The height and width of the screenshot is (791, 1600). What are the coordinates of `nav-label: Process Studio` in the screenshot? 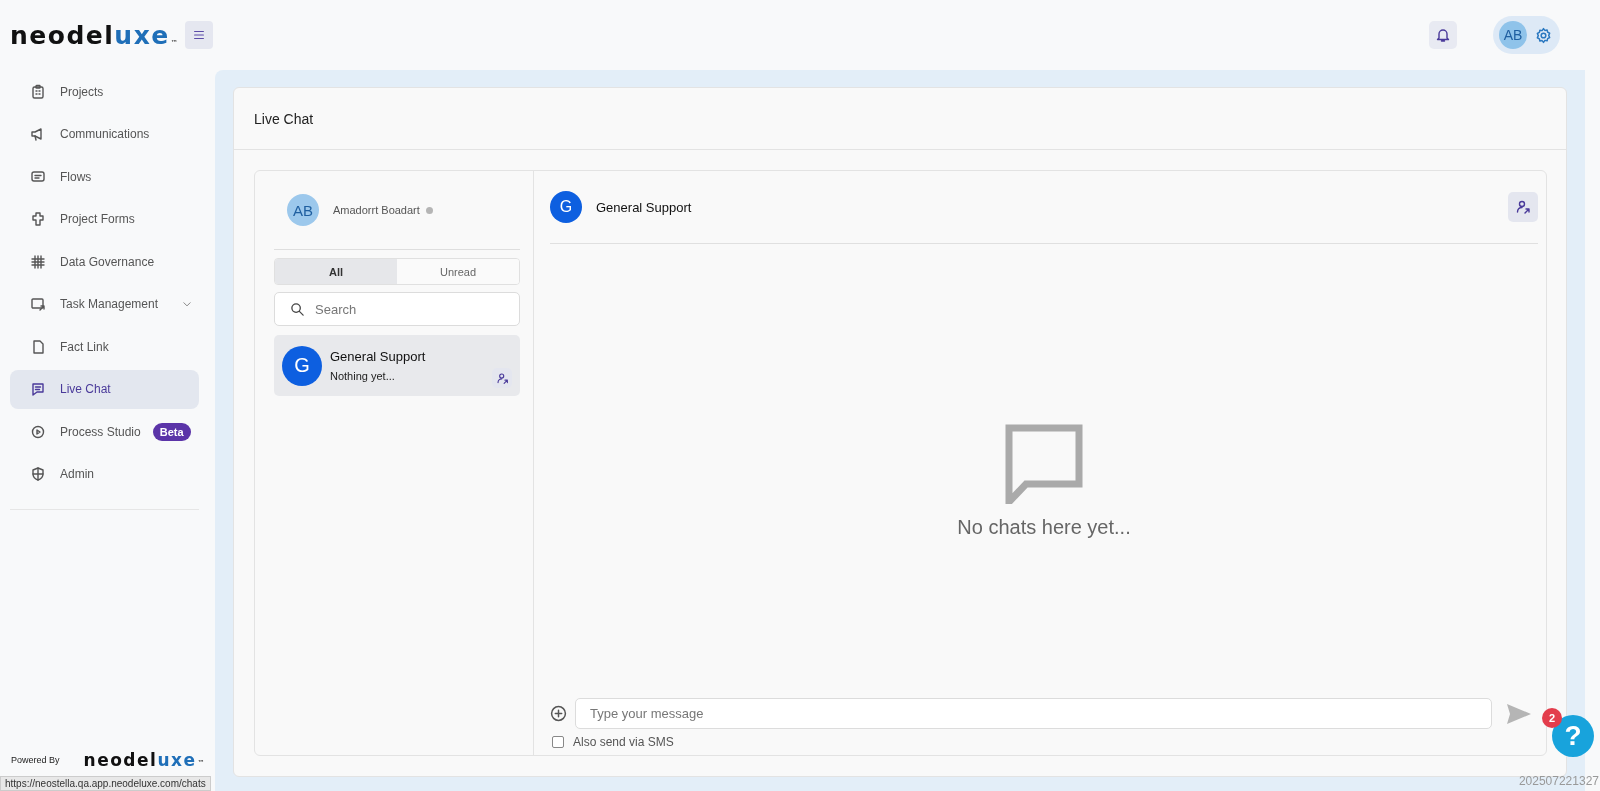 It's located at (100, 431).